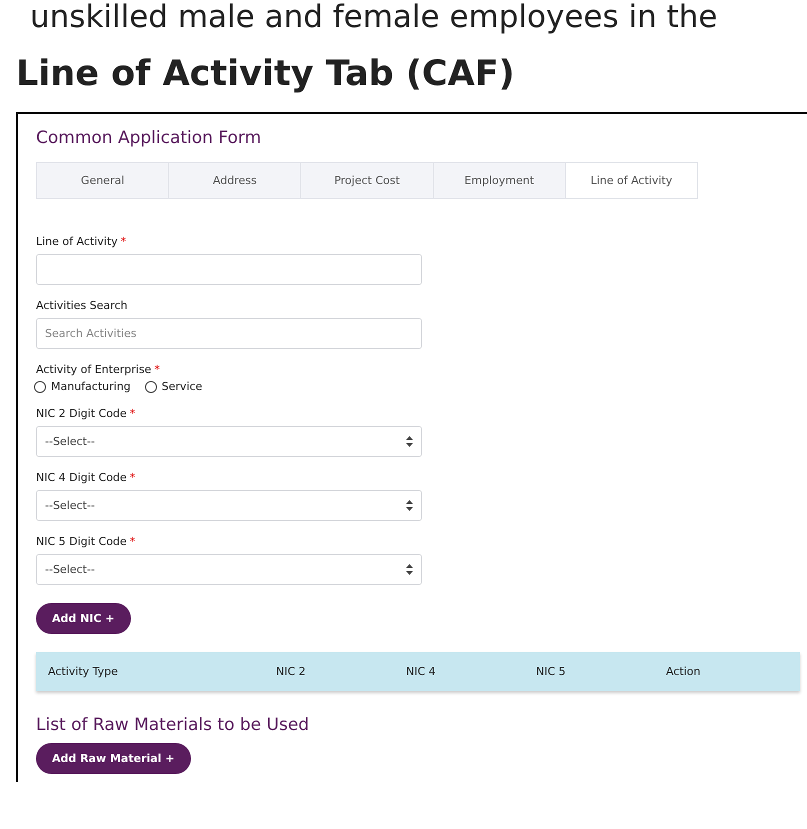 The height and width of the screenshot is (829, 807). What do you see at coordinates (83, 671) in the screenshot?
I see `column-header: Activity Type` at bounding box center [83, 671].